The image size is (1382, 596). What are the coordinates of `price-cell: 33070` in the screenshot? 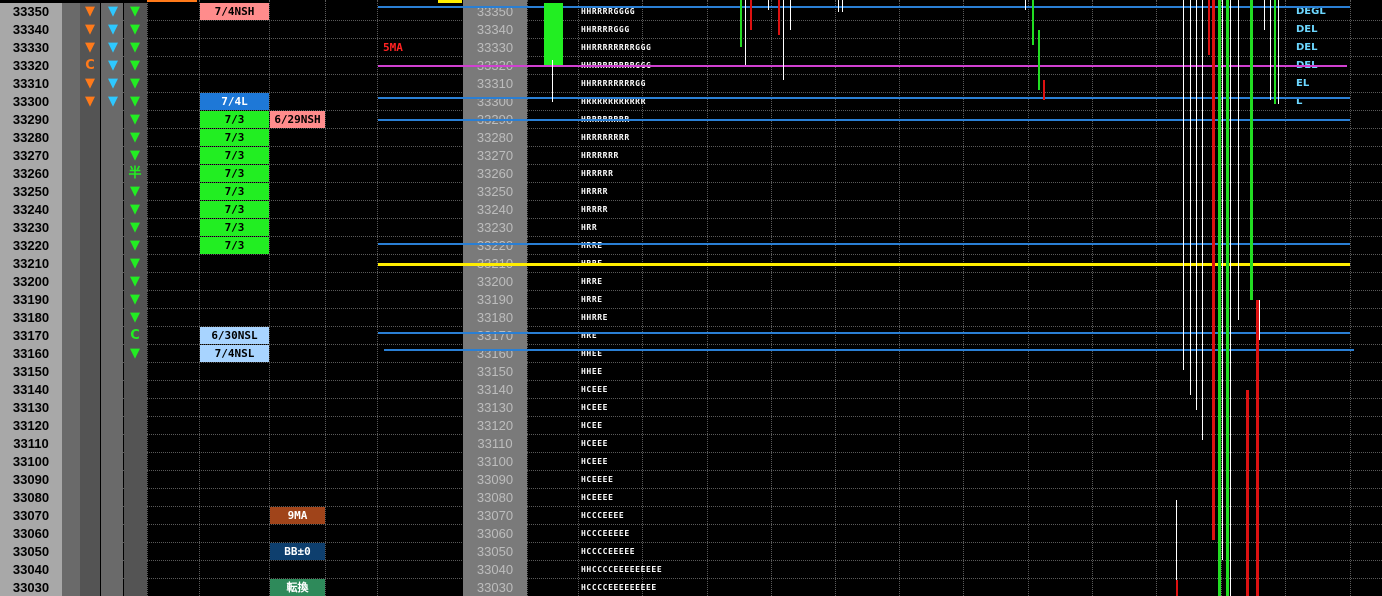 It's located at (31, 516).